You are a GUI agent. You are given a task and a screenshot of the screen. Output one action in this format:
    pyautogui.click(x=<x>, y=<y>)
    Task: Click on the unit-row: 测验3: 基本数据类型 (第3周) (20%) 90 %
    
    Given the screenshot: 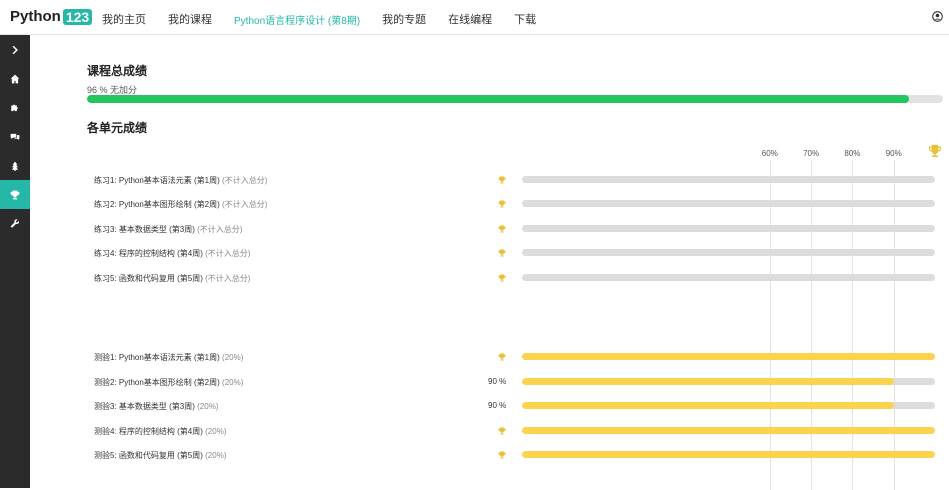 What is the action you would take?
    pyautogui.click(x=519, y=408)
    